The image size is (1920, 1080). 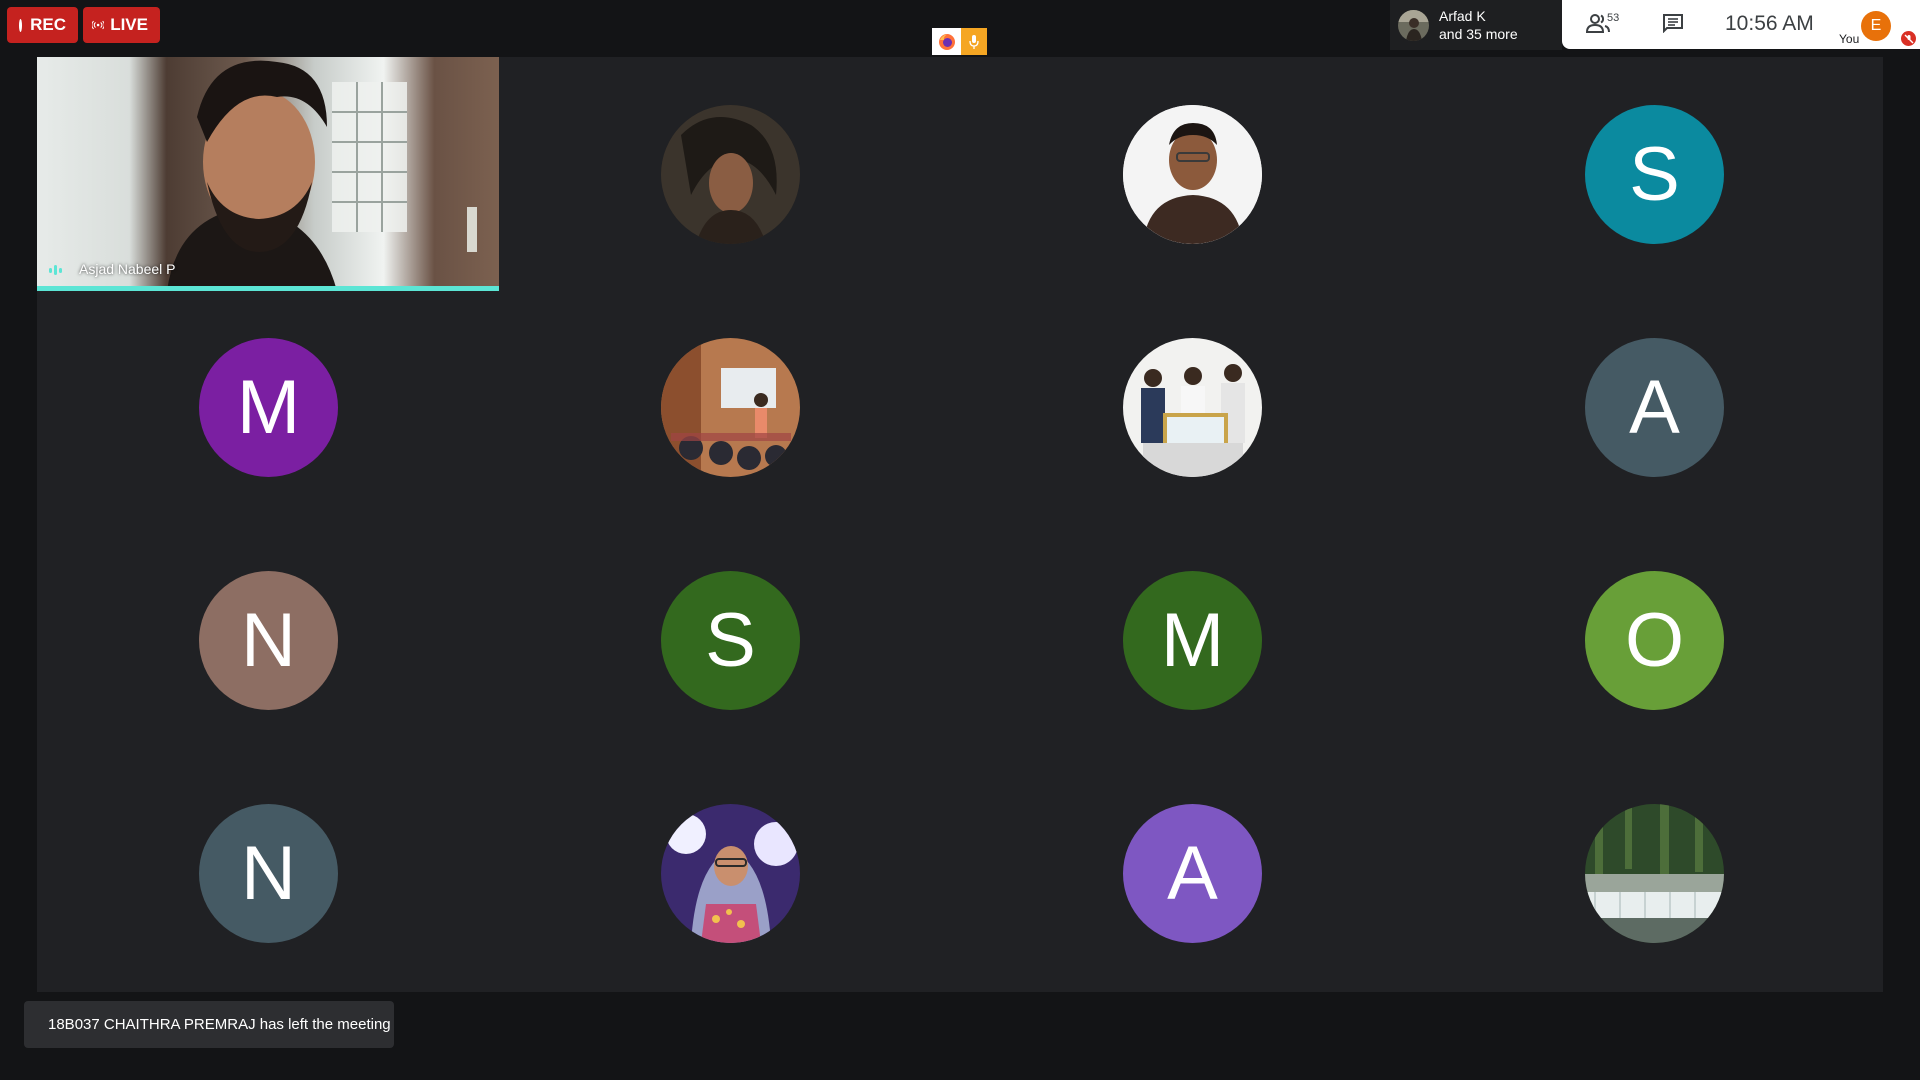 I want to click on broadcast-icon, so click(x=98, y=25).